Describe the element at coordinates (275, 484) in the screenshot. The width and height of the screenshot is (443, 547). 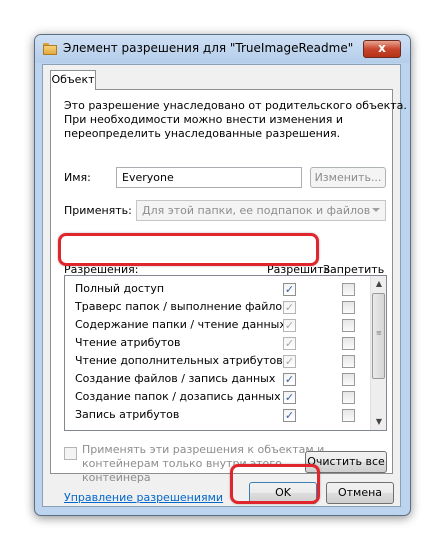
I see `highlight-ok-button` at that location.